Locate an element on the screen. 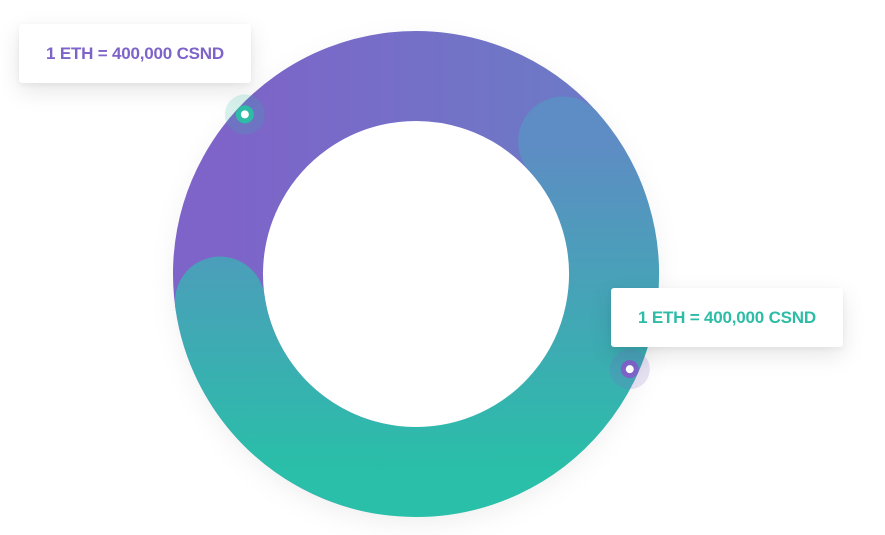 The width and height of the screenshot is (885, 535). rate-label-top: 1 ETH = 400,000 CSND is located at coordinates (135, 53).